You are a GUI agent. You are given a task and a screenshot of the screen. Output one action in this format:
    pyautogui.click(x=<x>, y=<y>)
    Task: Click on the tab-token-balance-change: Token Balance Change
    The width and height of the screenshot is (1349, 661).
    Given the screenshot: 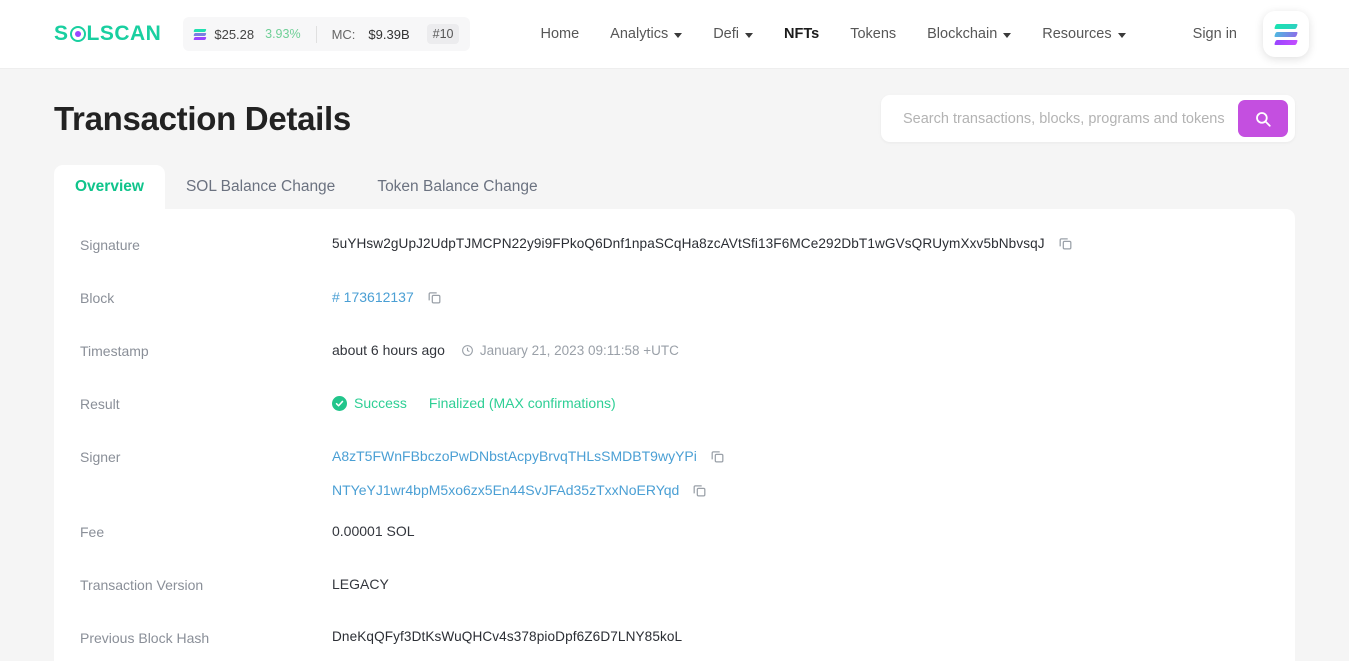 What is the action you would take?
    pyautogui.click(x=457, y=187)
    